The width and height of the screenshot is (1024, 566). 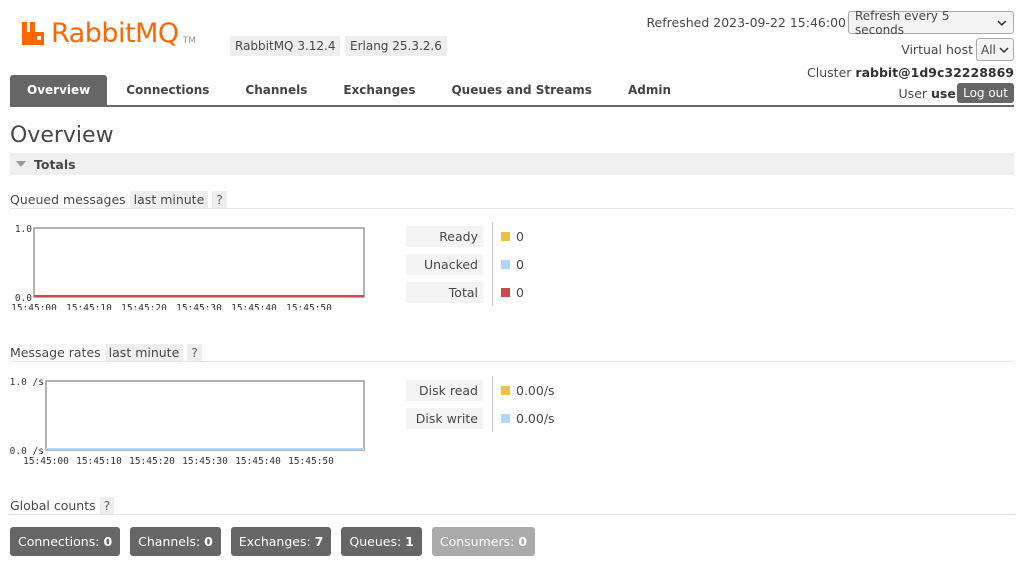 What do you see at coordinates (169, 199) in the screenshot?
I see `queued-messages-range-select: last minute` at bounding box center [169, 199].